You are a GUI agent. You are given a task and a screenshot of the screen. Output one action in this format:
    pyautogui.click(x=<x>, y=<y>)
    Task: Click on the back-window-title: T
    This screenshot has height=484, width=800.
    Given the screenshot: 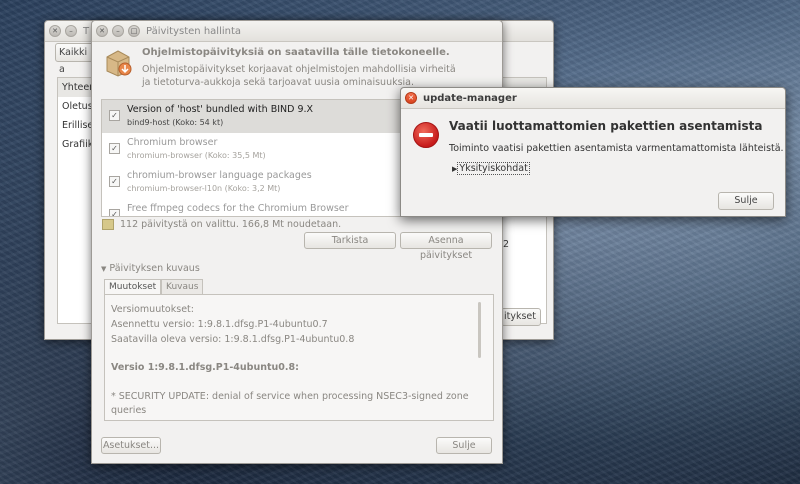 What is the action you would take?
    pyautogui.click(x=86, y=31)
    